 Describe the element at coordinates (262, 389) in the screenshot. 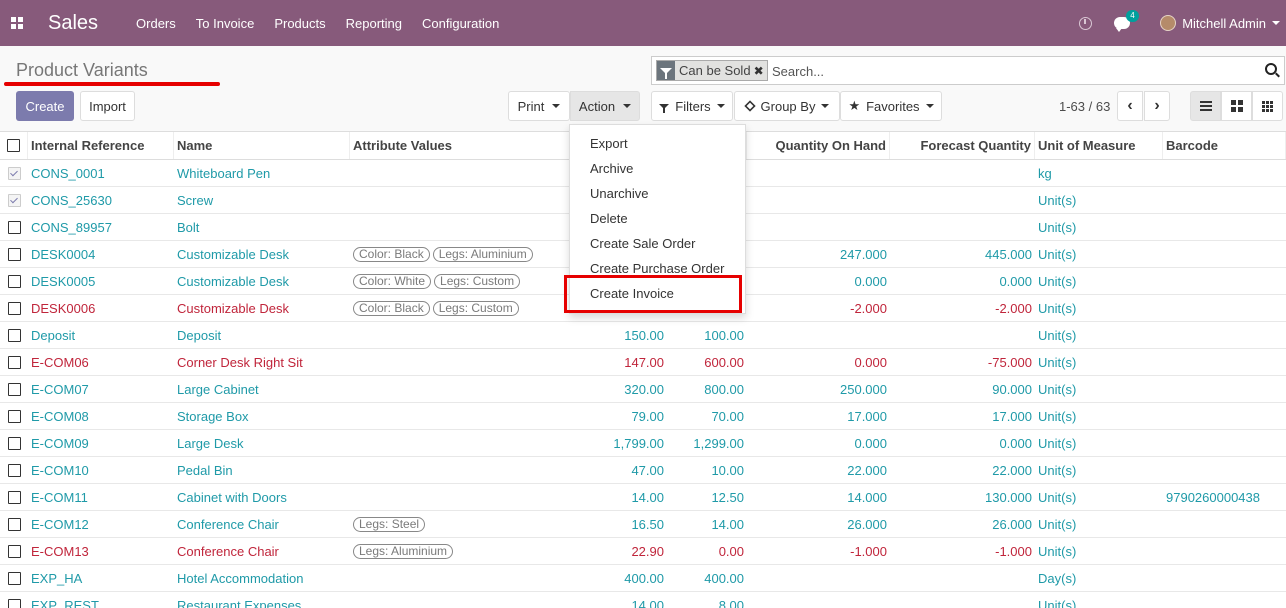

I see `name-cell: Large Cabinet` at that location.